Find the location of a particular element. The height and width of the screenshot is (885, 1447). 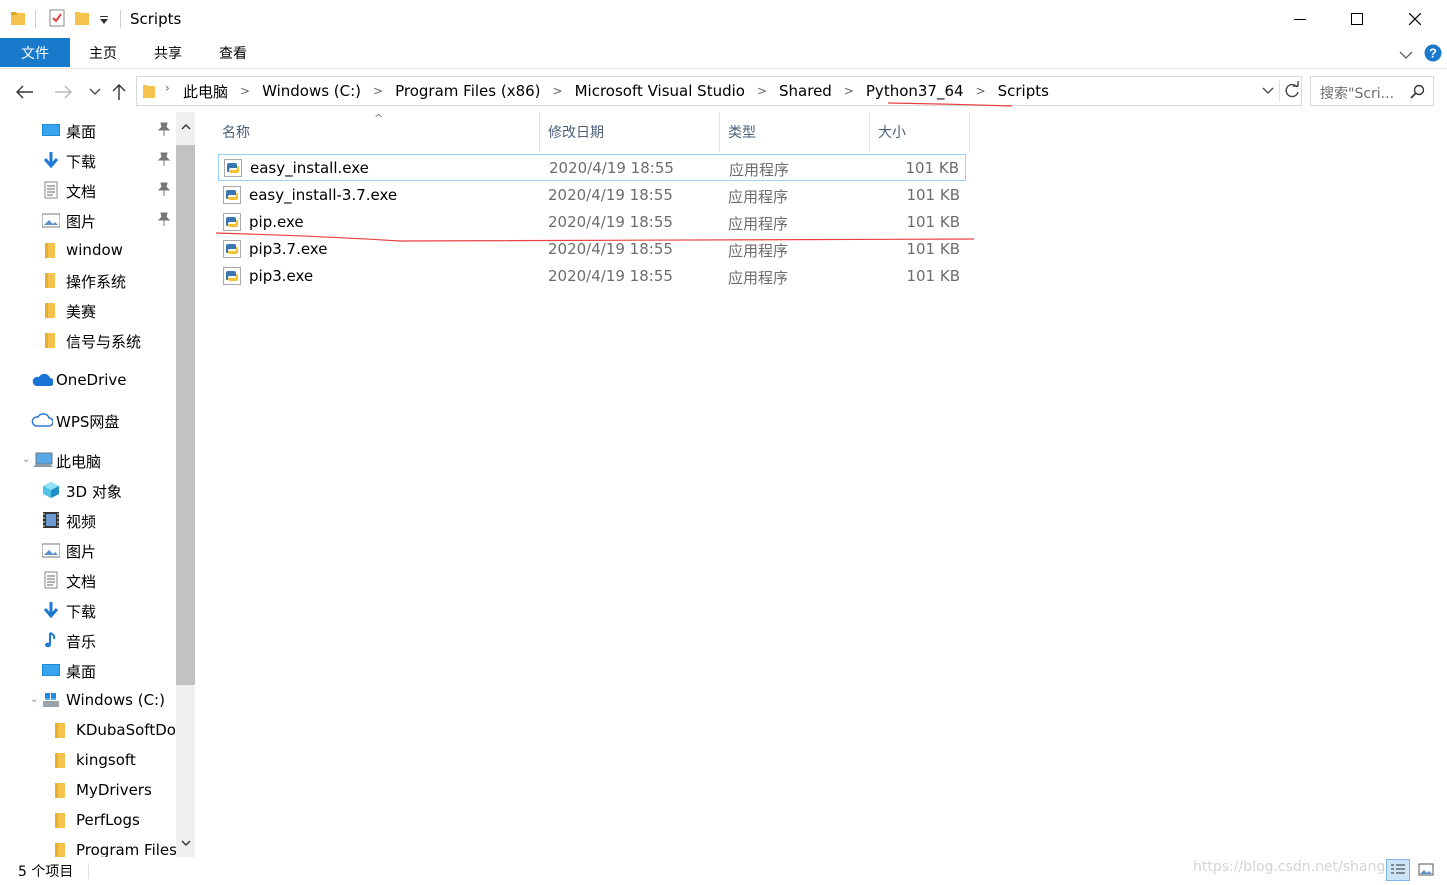

column-header-size: 大小 is located at coordinates (923, 132).